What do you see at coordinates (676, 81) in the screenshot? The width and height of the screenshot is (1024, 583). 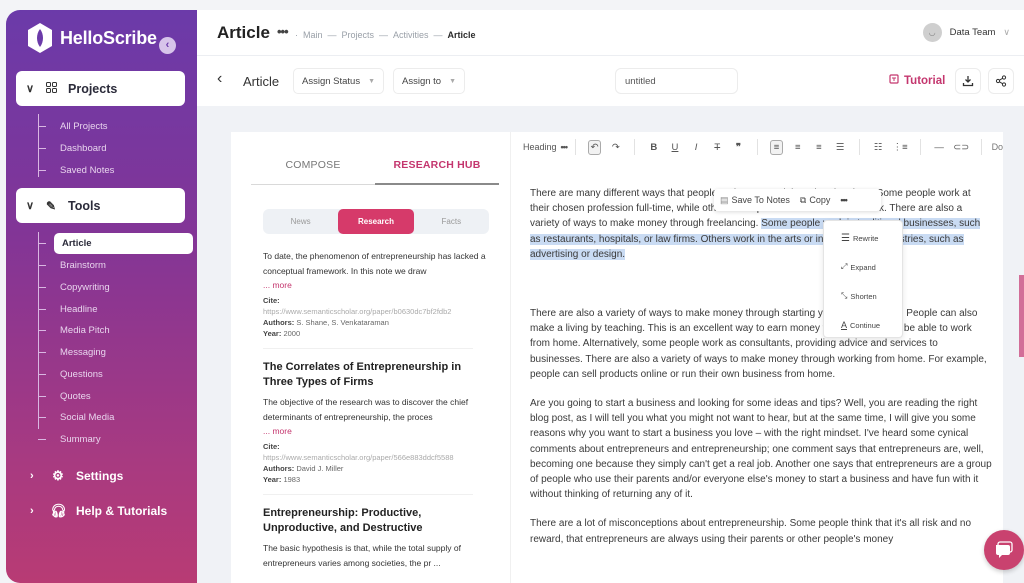 I see `document-name-input: untitled` at bounding box center [676, 81].